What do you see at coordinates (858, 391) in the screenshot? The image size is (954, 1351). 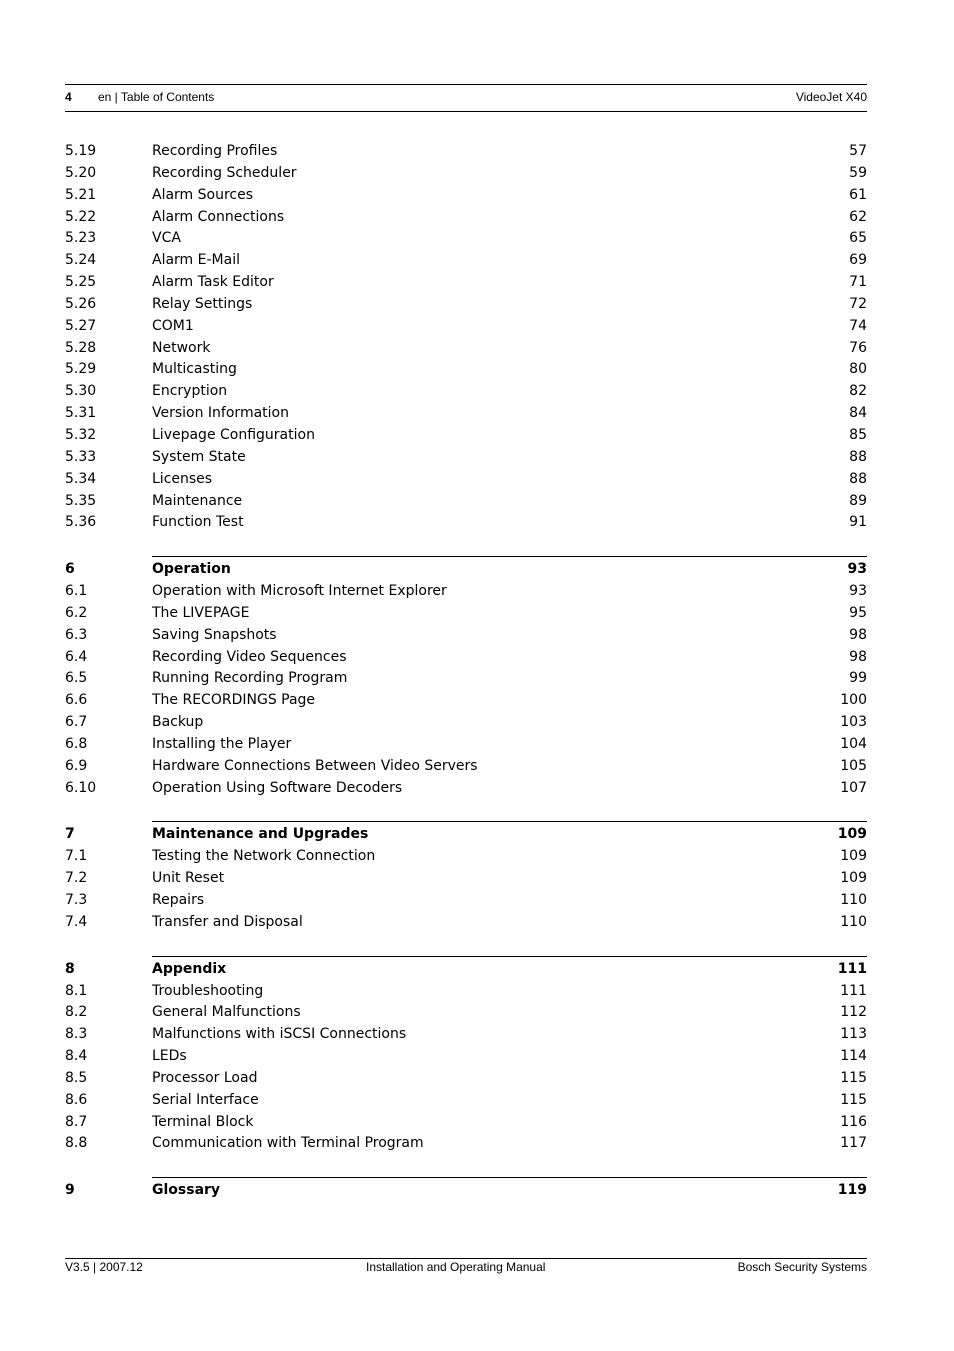 I see `toc-entry-page: 82` at bounding box center [858, 391].